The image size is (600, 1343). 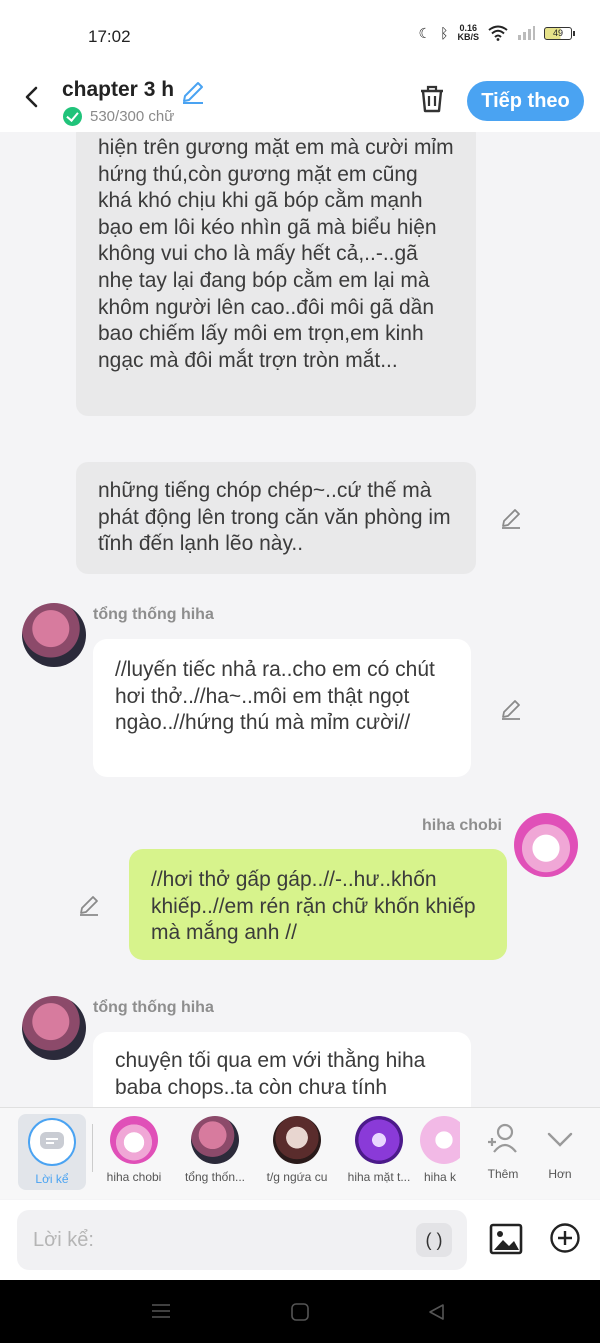 I want to click on image-icon, so click(x=506, y=1239).